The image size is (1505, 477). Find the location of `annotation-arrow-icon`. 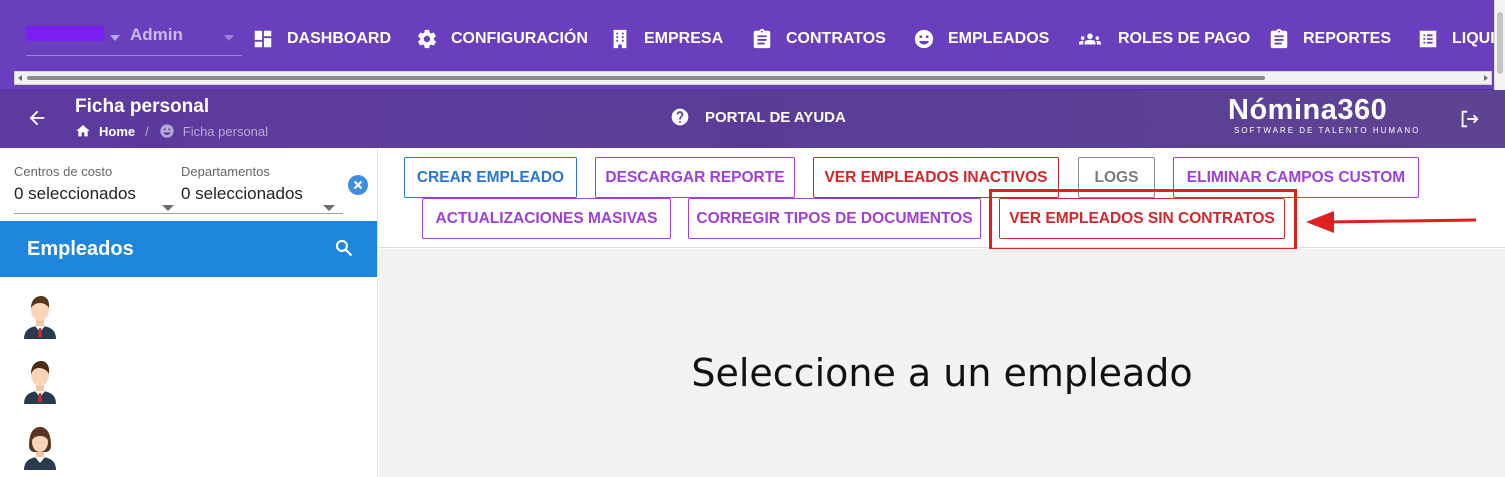

annotation-arrow-icon is located at coordinates (1391, 222).